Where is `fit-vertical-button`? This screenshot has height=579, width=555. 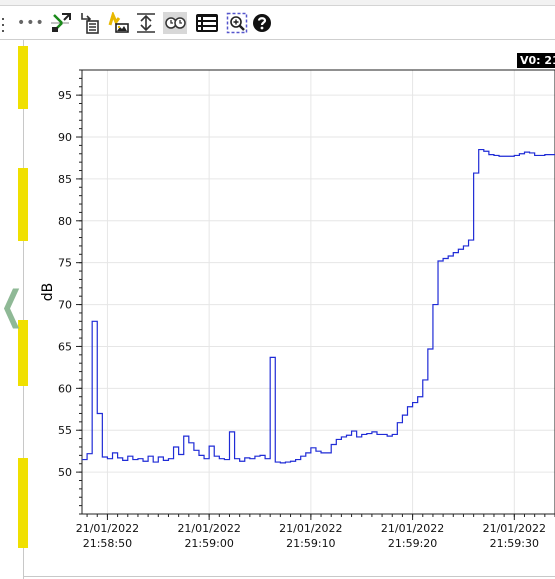 fit-vertical-button is located at coordinates (146, 23).